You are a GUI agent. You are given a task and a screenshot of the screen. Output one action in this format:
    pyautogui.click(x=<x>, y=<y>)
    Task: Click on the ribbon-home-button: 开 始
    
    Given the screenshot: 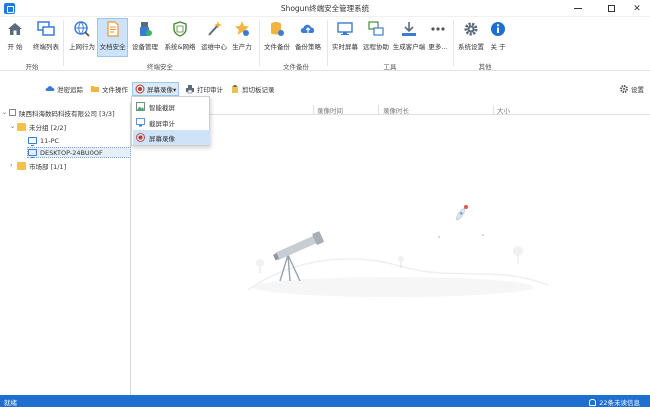 What is the action you would take?
    pyautogui.click(x=15, y=37)
    